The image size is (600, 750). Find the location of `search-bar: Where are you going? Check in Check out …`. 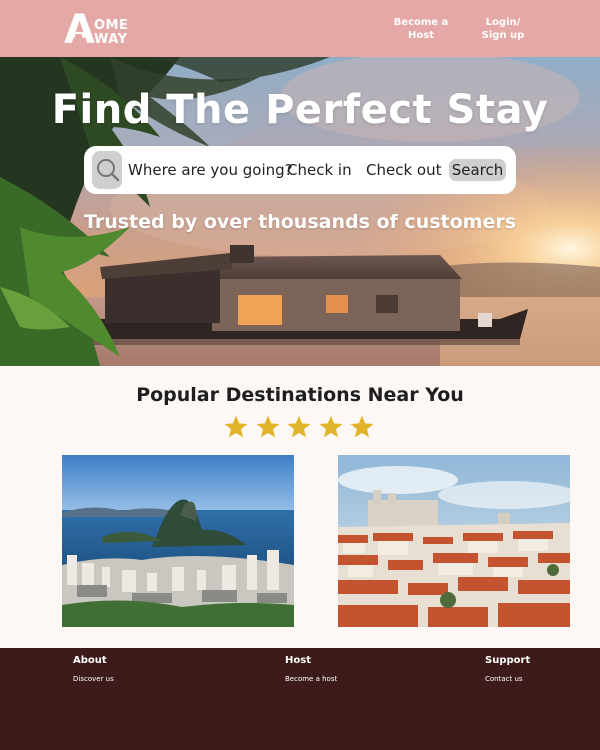

search-bar: Where are you going? Check in Check out … is located at coordinates (300, 170).